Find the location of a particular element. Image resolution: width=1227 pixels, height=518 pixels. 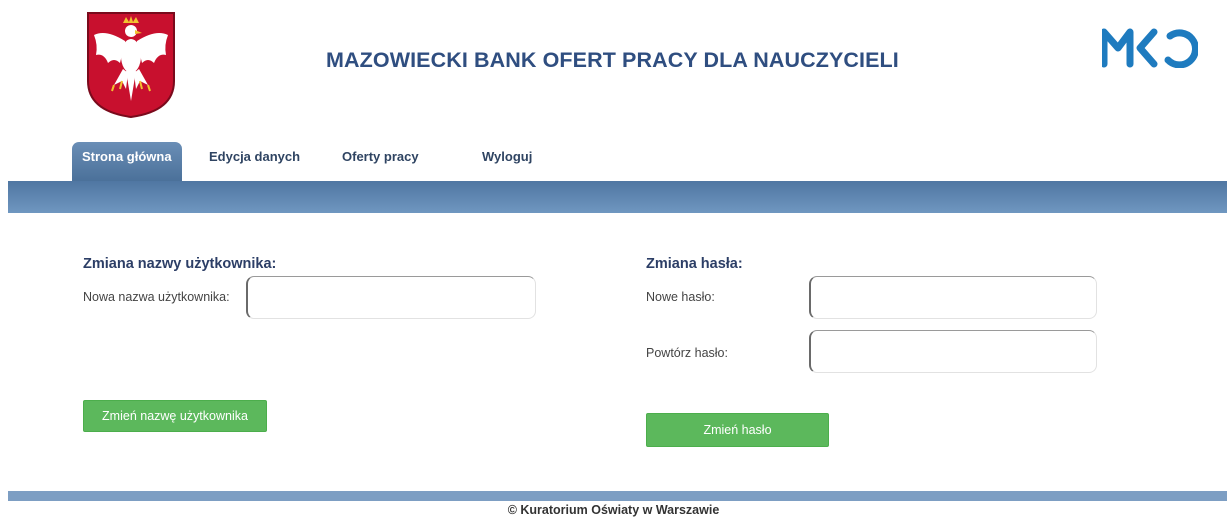

nav-bar is located at coordinates (617, 197).